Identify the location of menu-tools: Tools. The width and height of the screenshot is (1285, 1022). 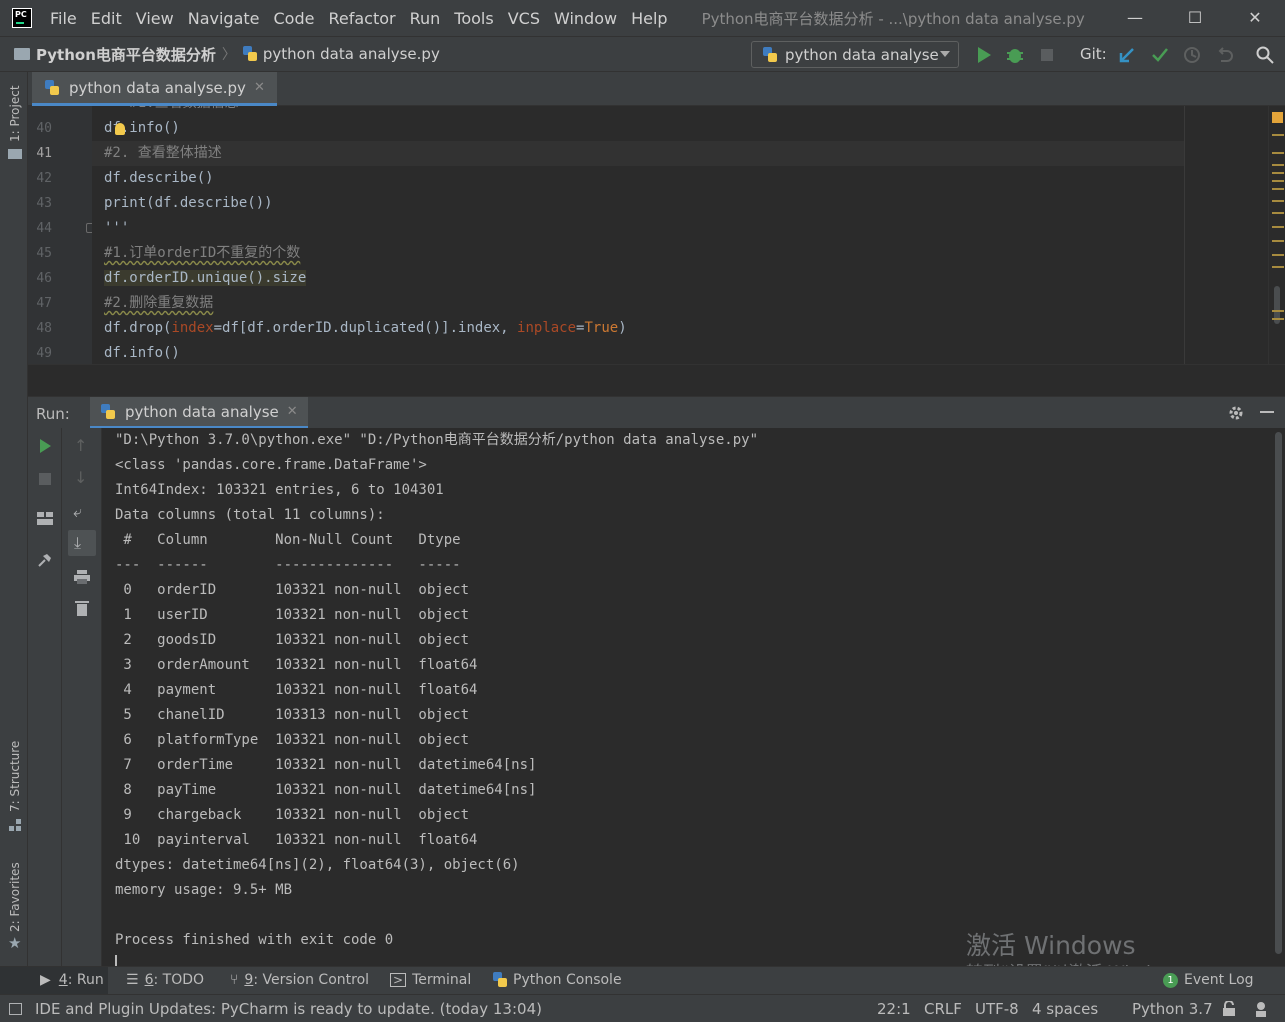
(473, 18).